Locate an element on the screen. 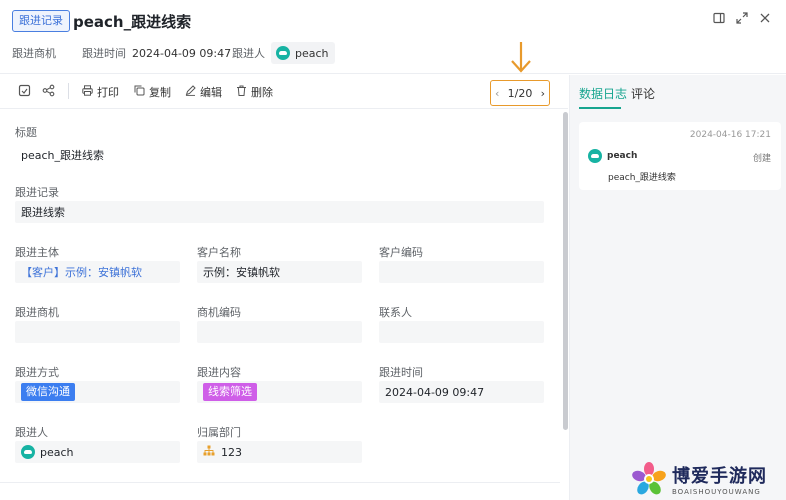 This screenshot has height=500, width=786. meta-time-value: 2024-04-09 09:47 is located at coordinates (182, 53).